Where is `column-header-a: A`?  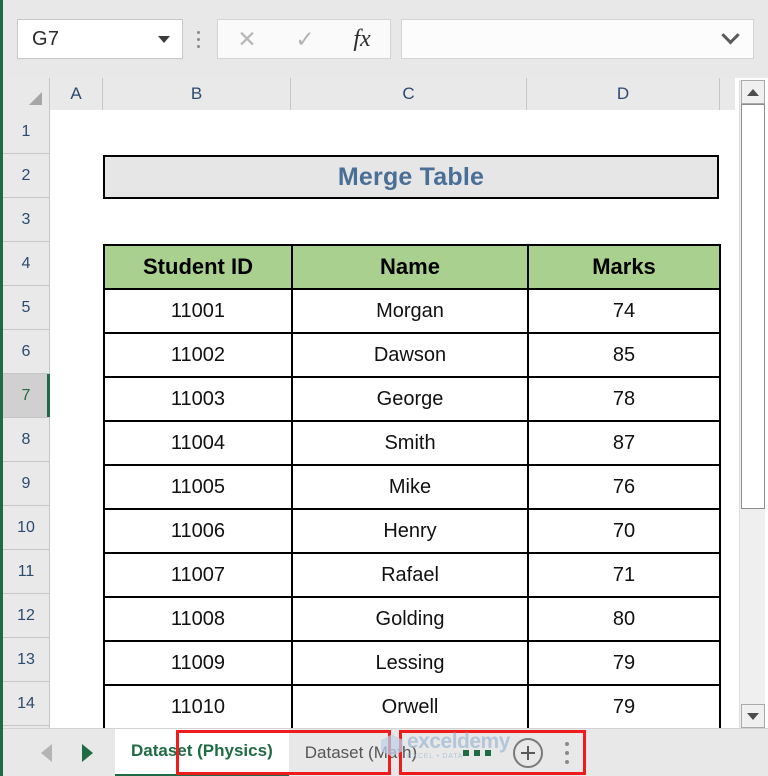
column-header-a: A is located at coordinates (76, 94).